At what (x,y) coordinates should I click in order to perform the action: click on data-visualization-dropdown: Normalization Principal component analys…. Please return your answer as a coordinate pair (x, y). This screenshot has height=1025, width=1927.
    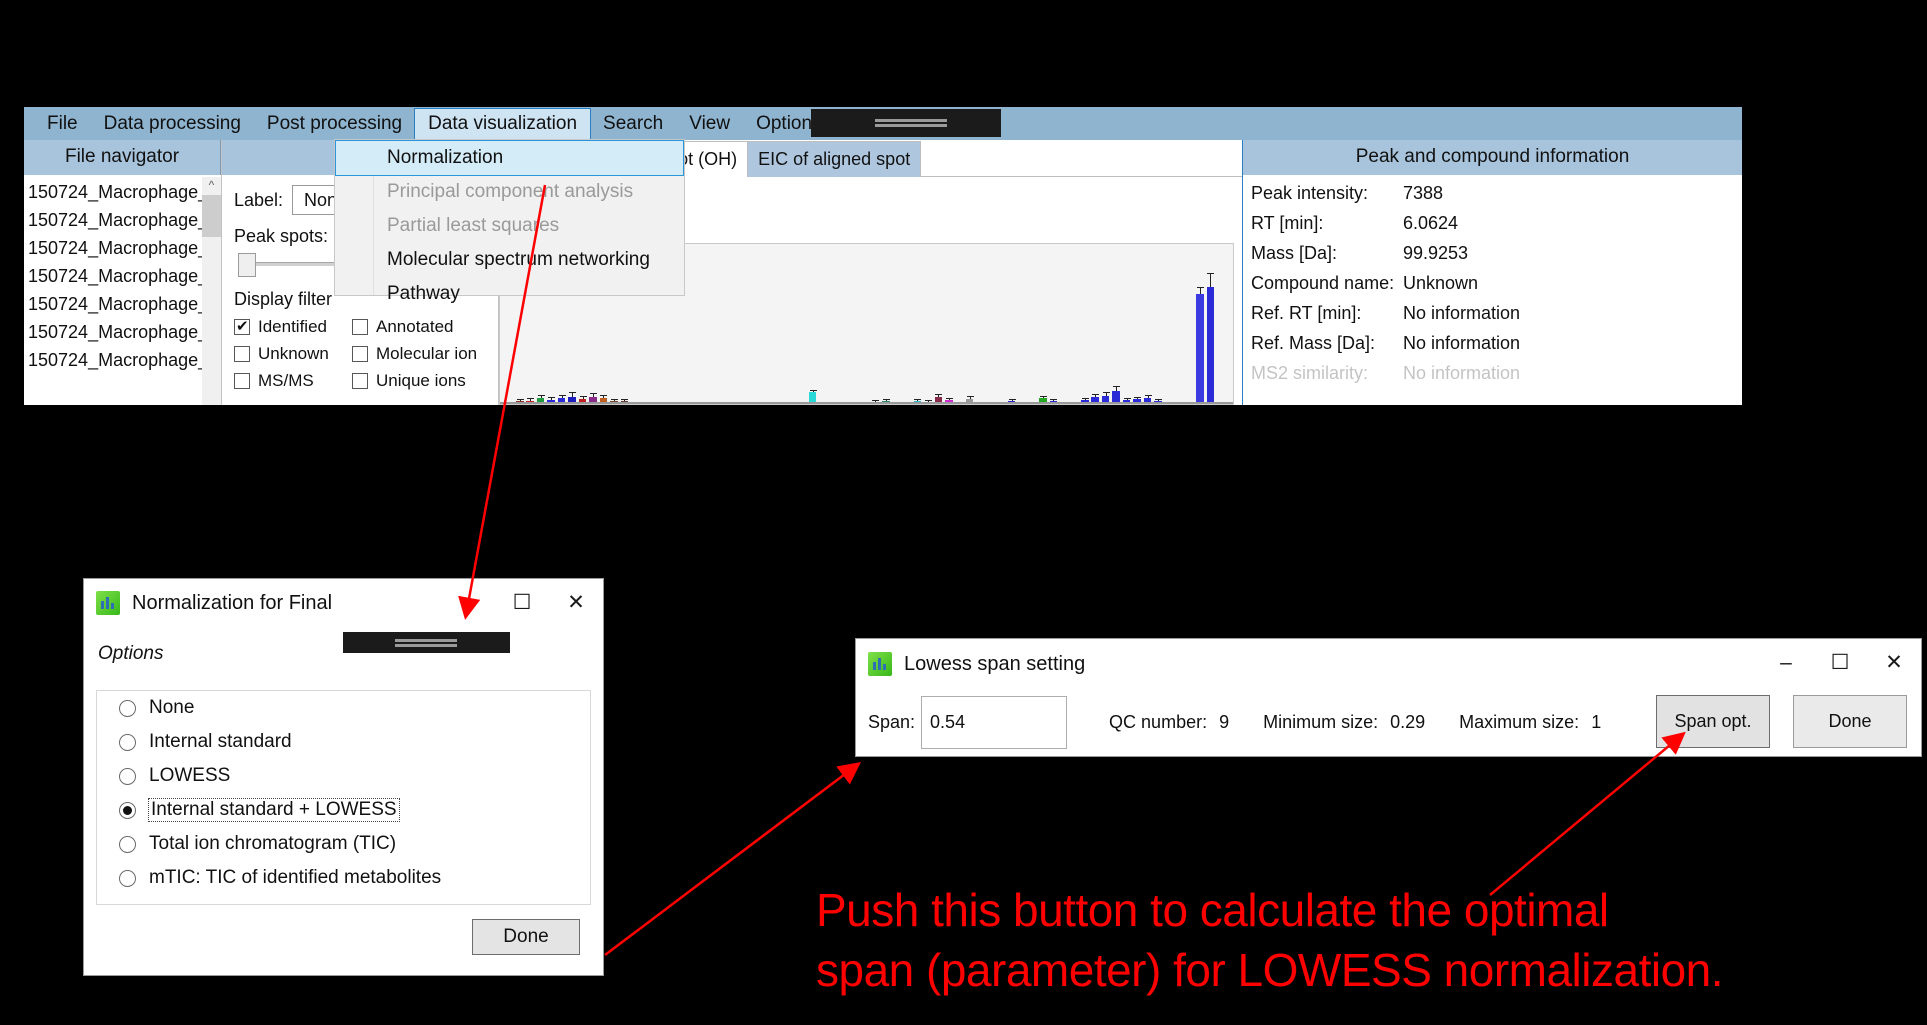
    Looking at the image, I should click on (509, 221).